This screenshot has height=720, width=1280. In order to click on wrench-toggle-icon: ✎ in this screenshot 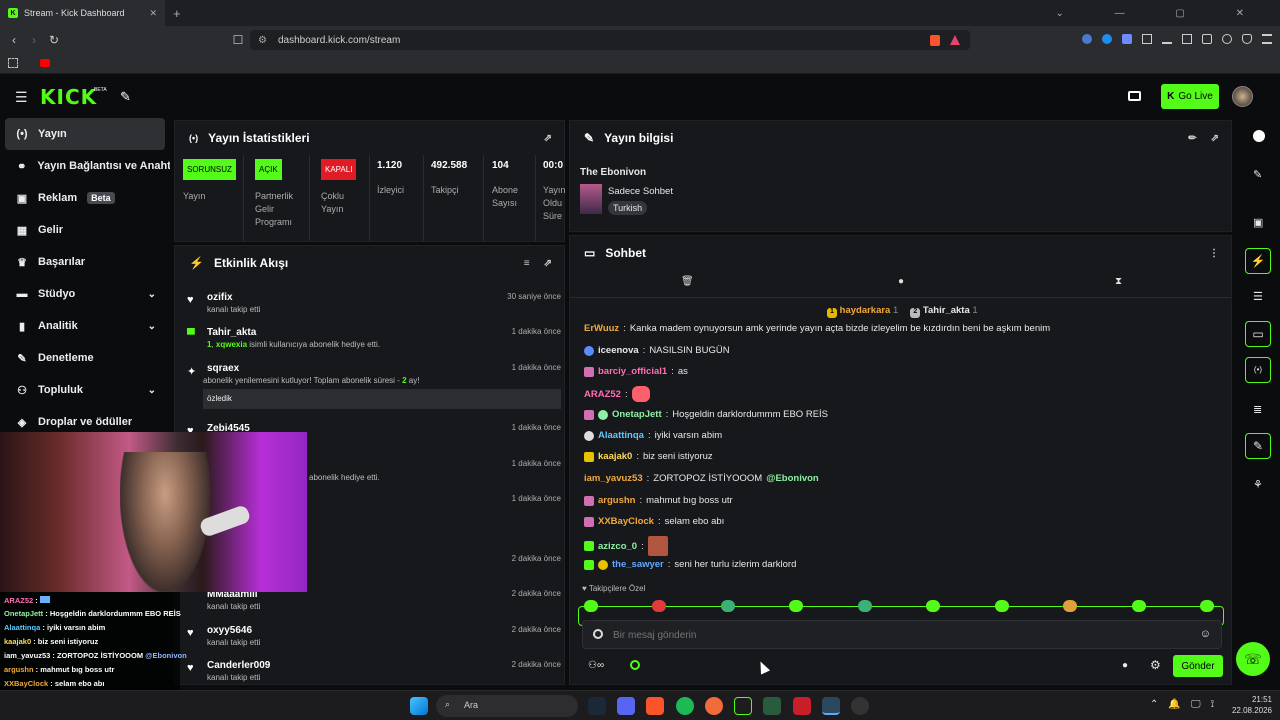, I will do `click(1258, 446)`.